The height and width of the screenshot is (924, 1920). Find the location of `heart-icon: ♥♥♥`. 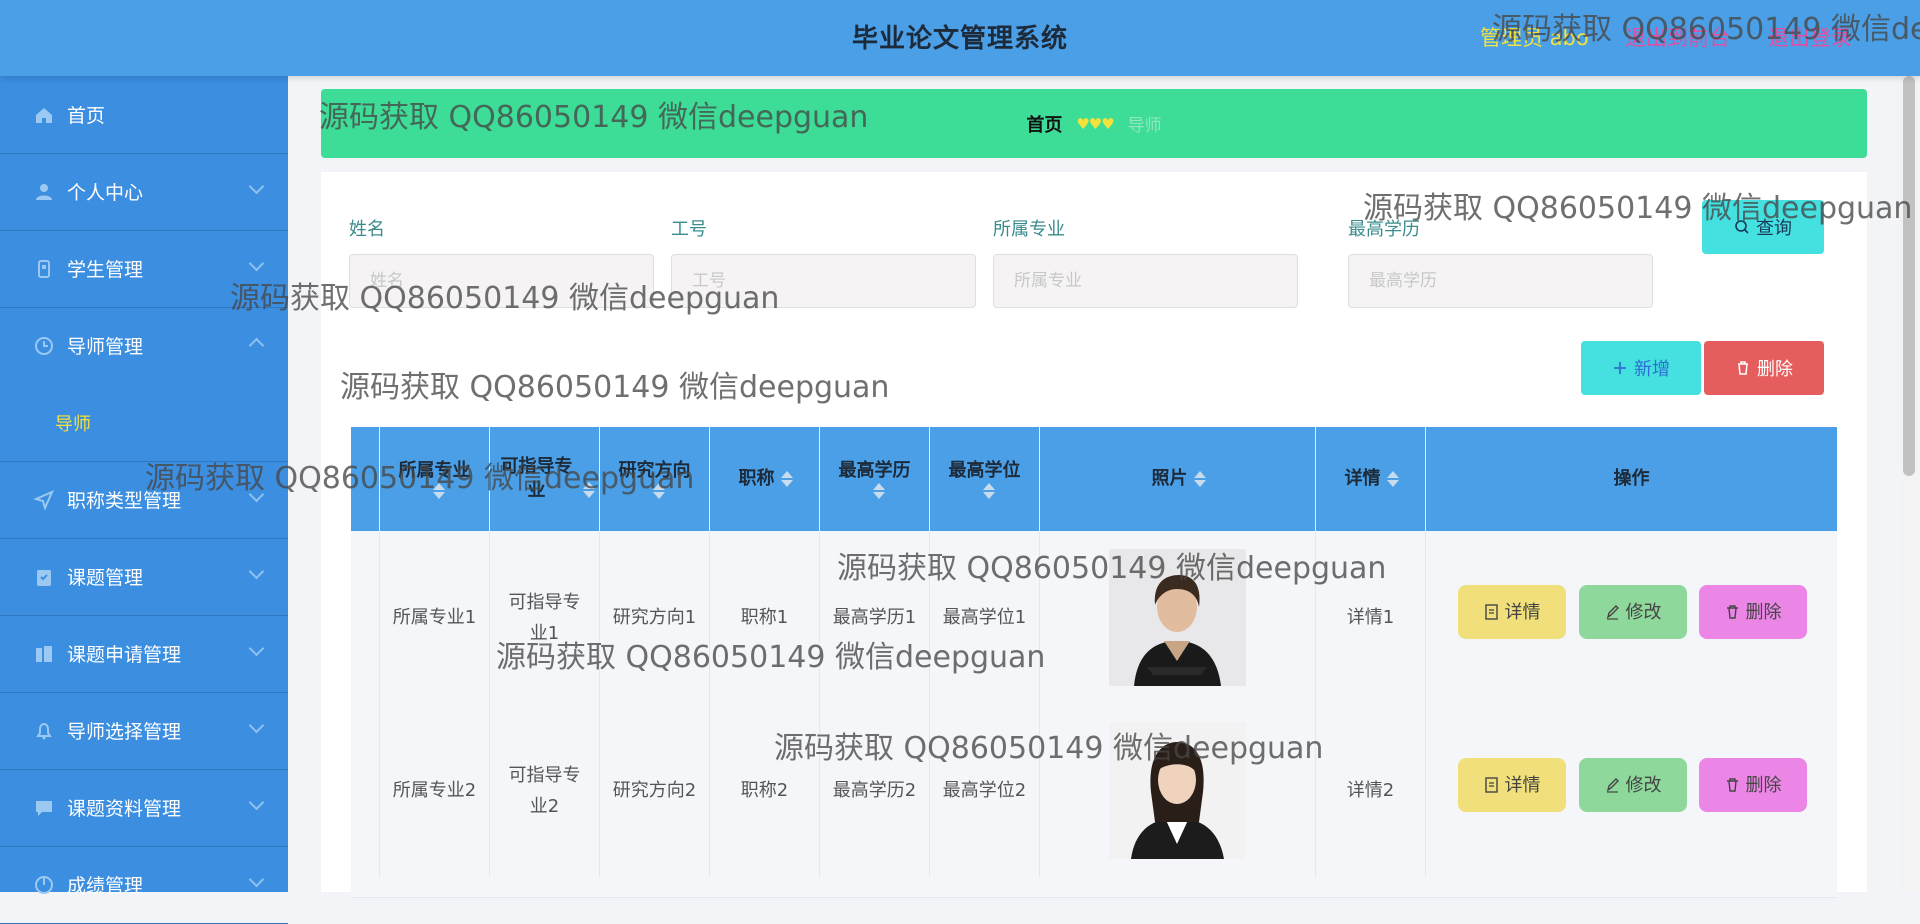

heart-icon: ♥♥♥ is located at coordinates (1095, 123).